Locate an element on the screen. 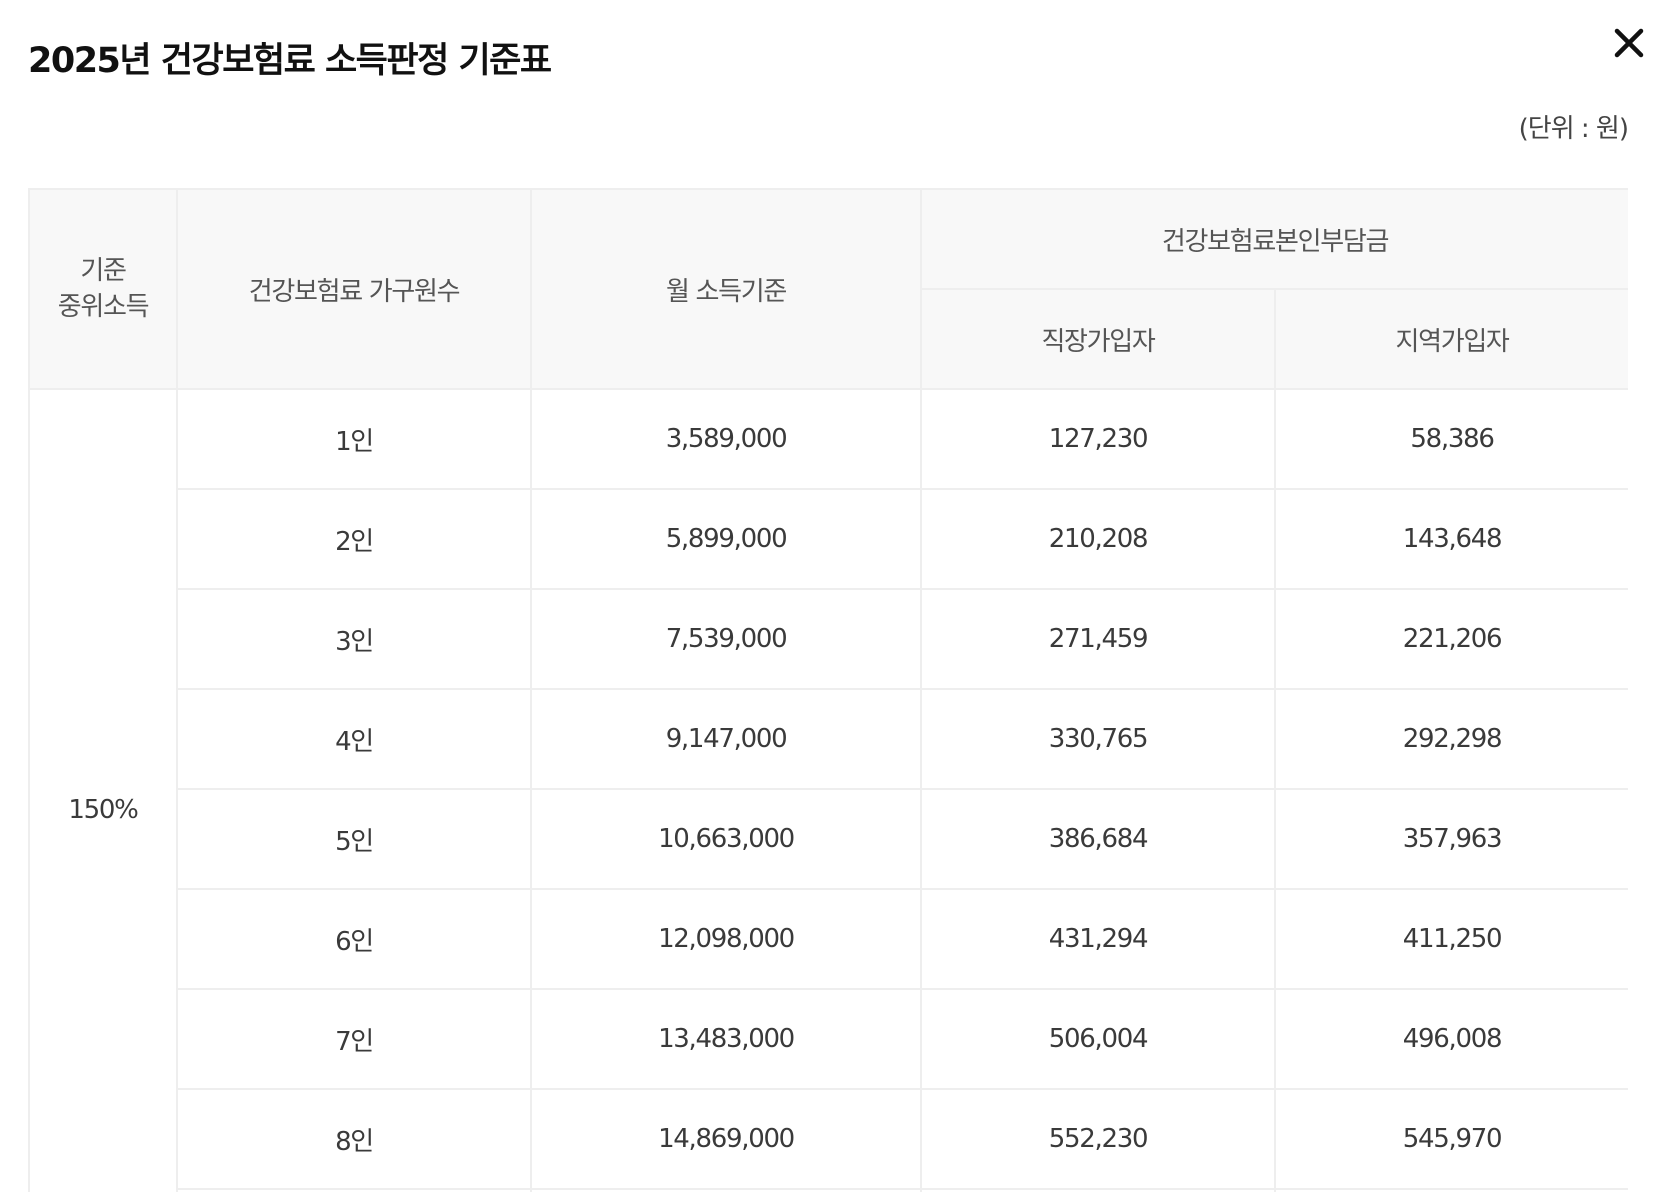 The image size is (1668, 1192). household-cell: 7인 is located at coordinates (354, 1039).